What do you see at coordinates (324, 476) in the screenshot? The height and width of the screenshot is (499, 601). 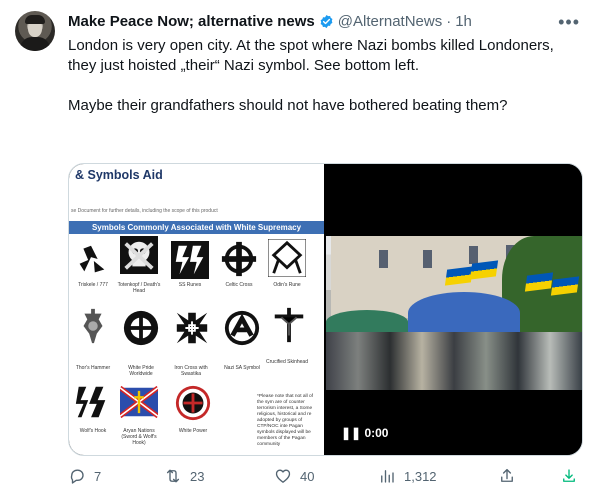 I see `tweet-actions: 7 23 40 1,312` at bounding box center [324, 476].